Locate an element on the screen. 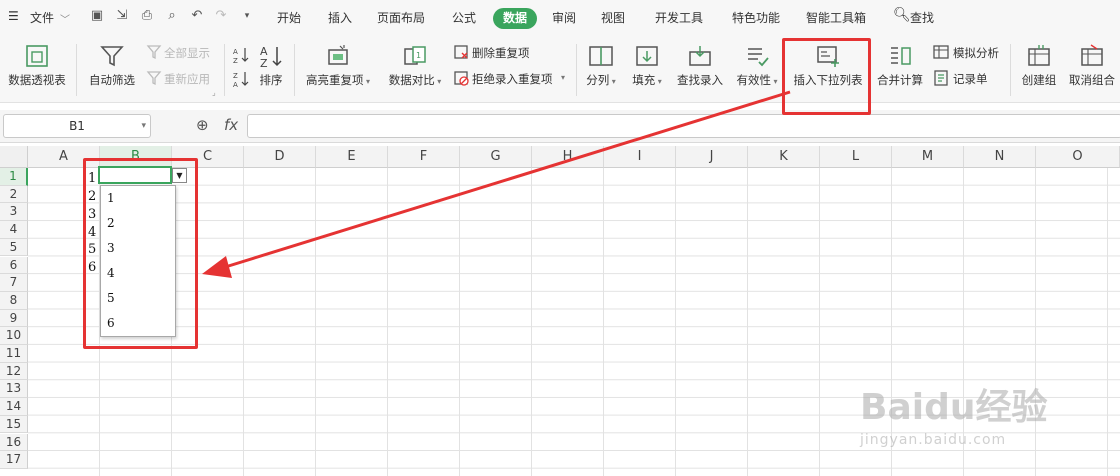 This screenshot has width=1120, height=476. annotation-box-ribbon is located at coordinates (826, 76).